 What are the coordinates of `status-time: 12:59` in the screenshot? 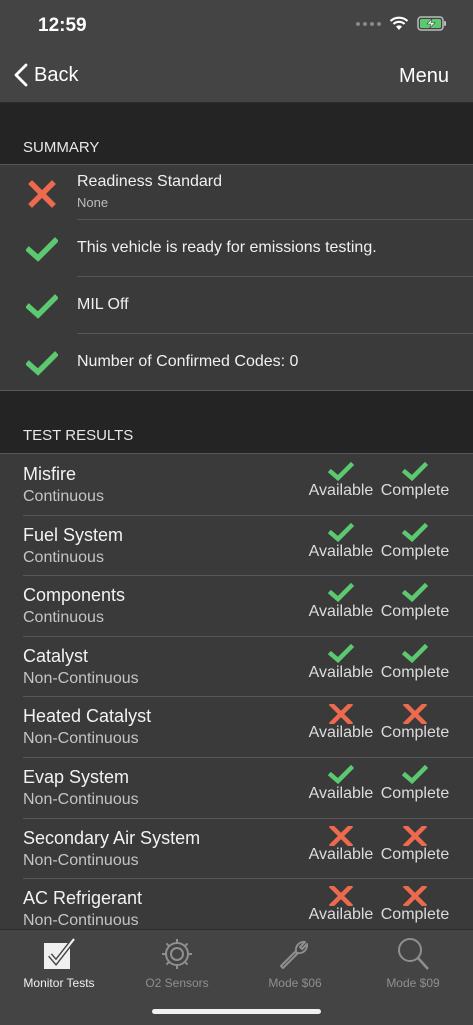 It's located at (62, 25).